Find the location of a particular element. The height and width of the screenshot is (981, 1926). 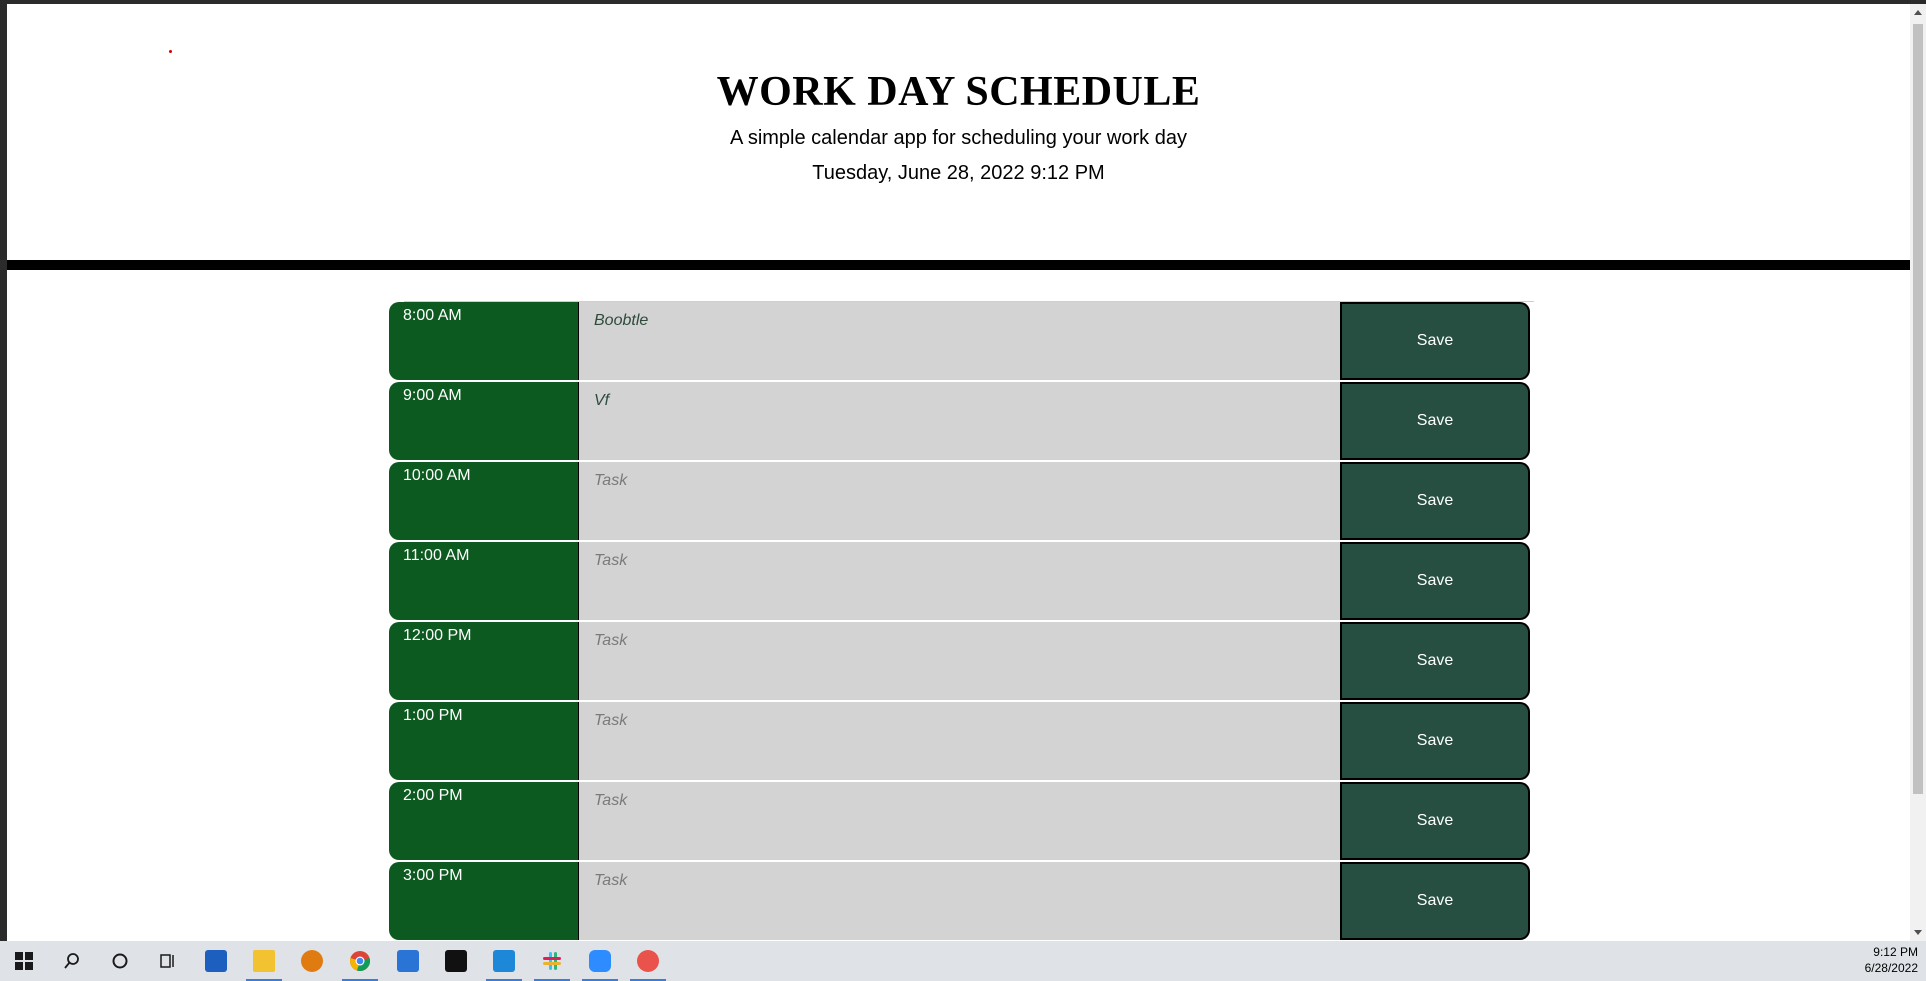

start-button is located at coordinates (24, 961).